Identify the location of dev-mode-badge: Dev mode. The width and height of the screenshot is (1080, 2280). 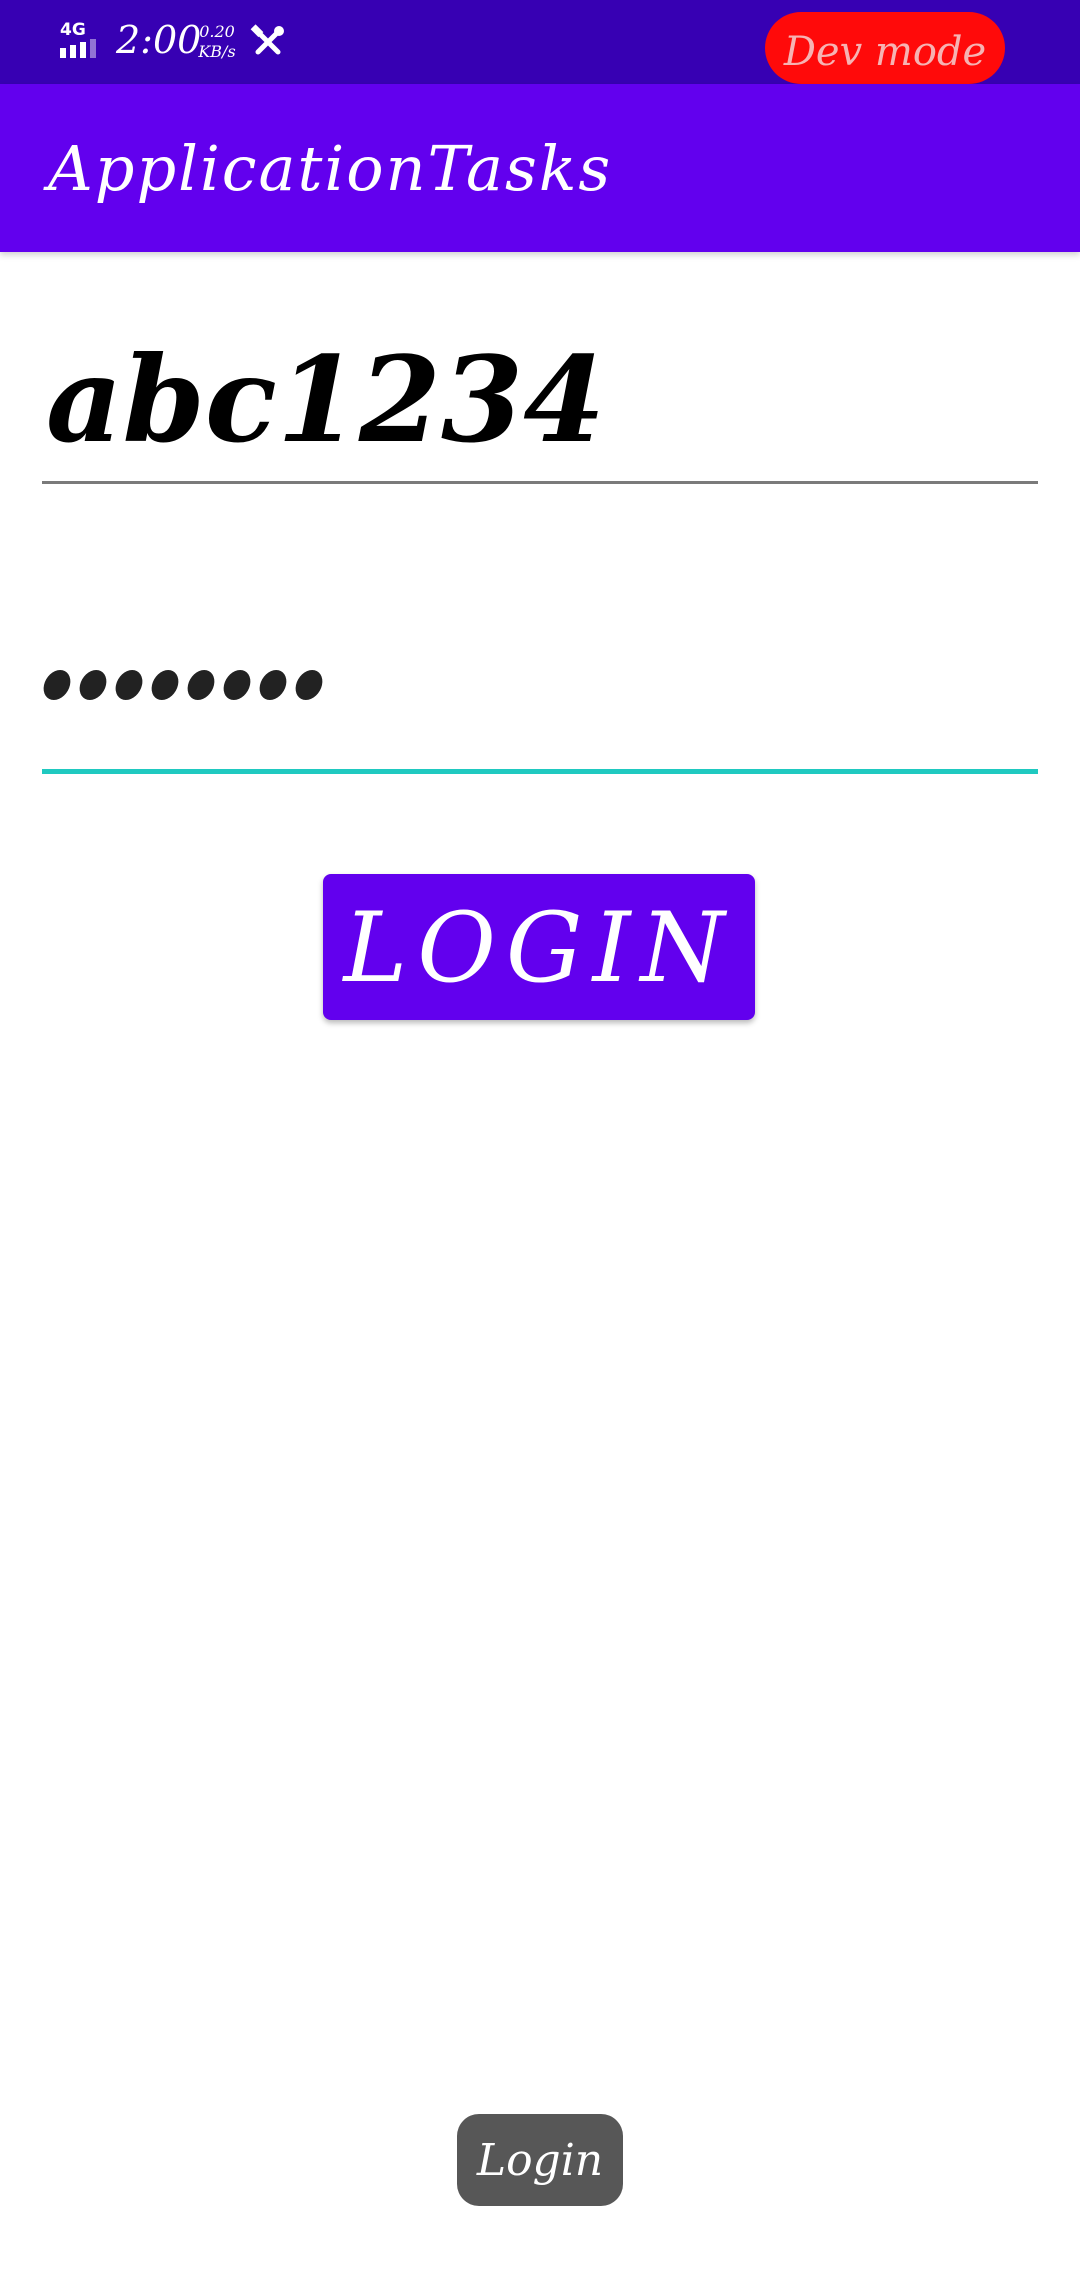
(885, 48).